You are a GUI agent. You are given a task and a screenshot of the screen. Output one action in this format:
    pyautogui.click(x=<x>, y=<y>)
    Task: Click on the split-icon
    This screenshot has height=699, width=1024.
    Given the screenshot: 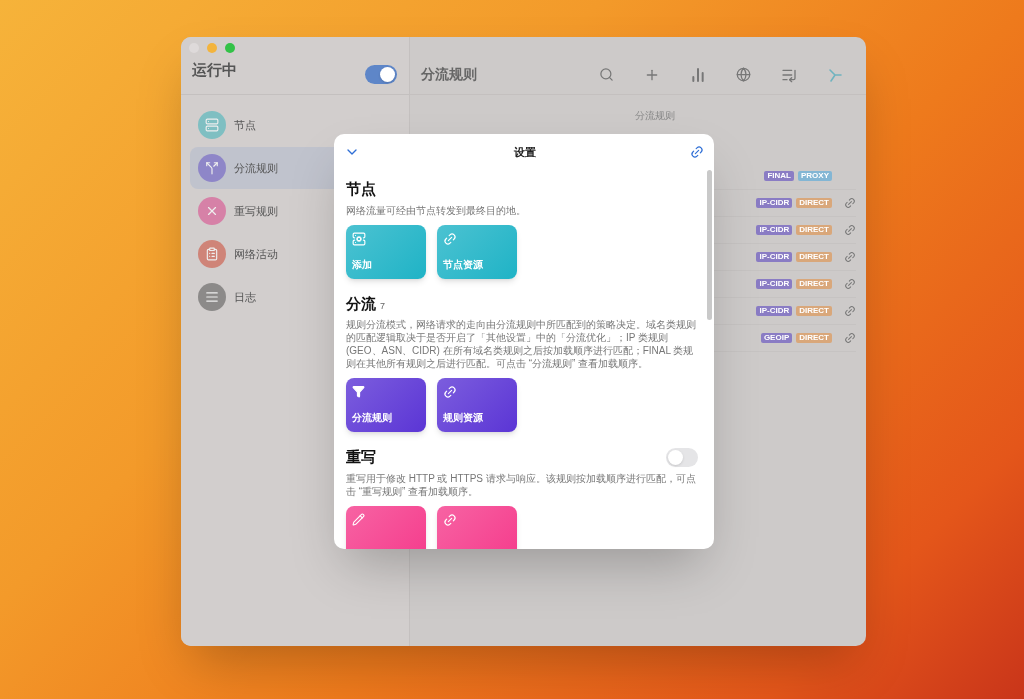 What is the action you would take?
    pyautogui.click(x=212, y=168)
    